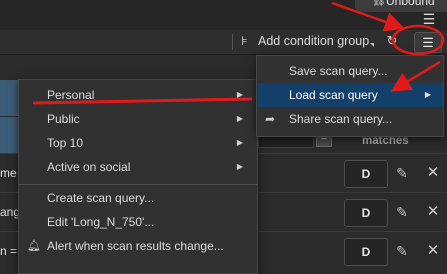 The width and height of the screenshot is (447, 274). I want to click on list-menu-icon: ☰, so click(428, 42).